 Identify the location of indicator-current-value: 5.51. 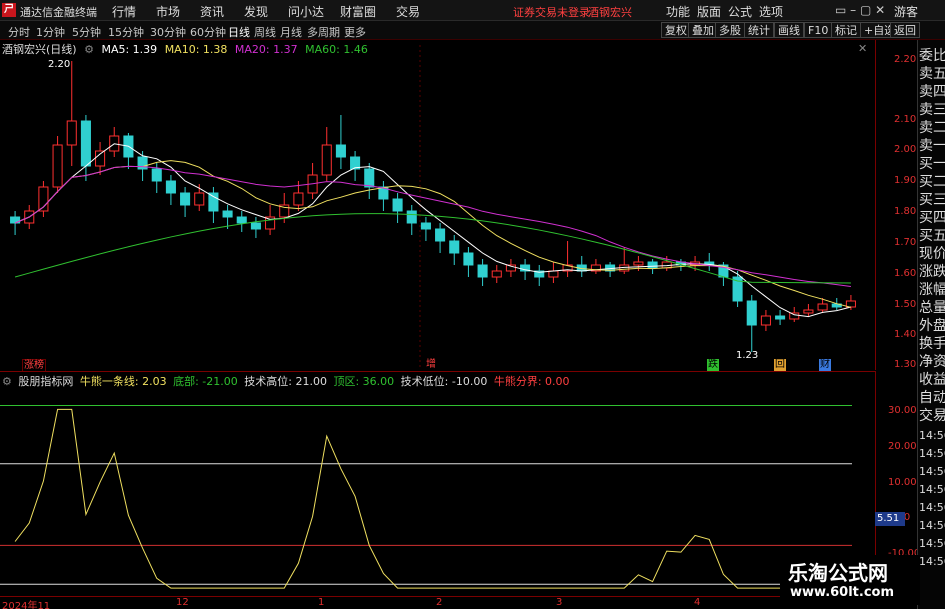
(890, 519).